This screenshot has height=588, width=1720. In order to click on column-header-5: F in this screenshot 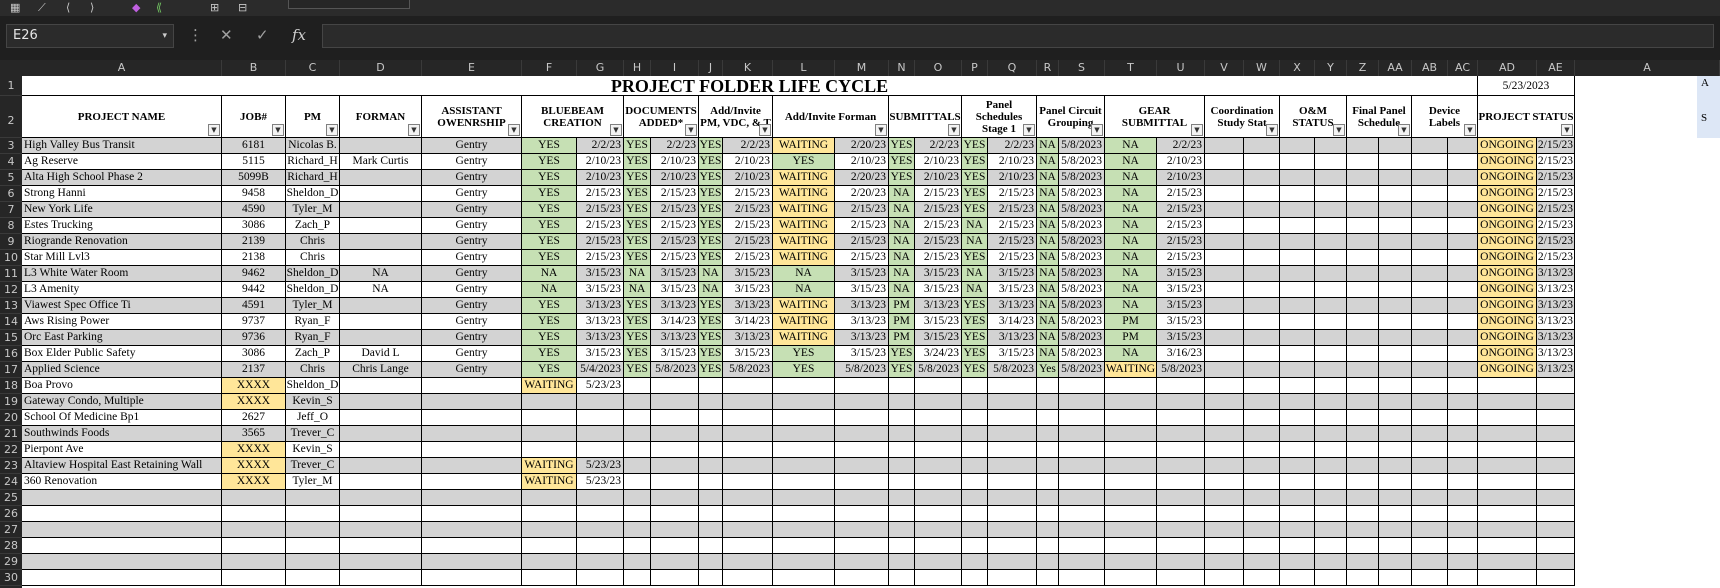, I will do `click(549, 68)`.